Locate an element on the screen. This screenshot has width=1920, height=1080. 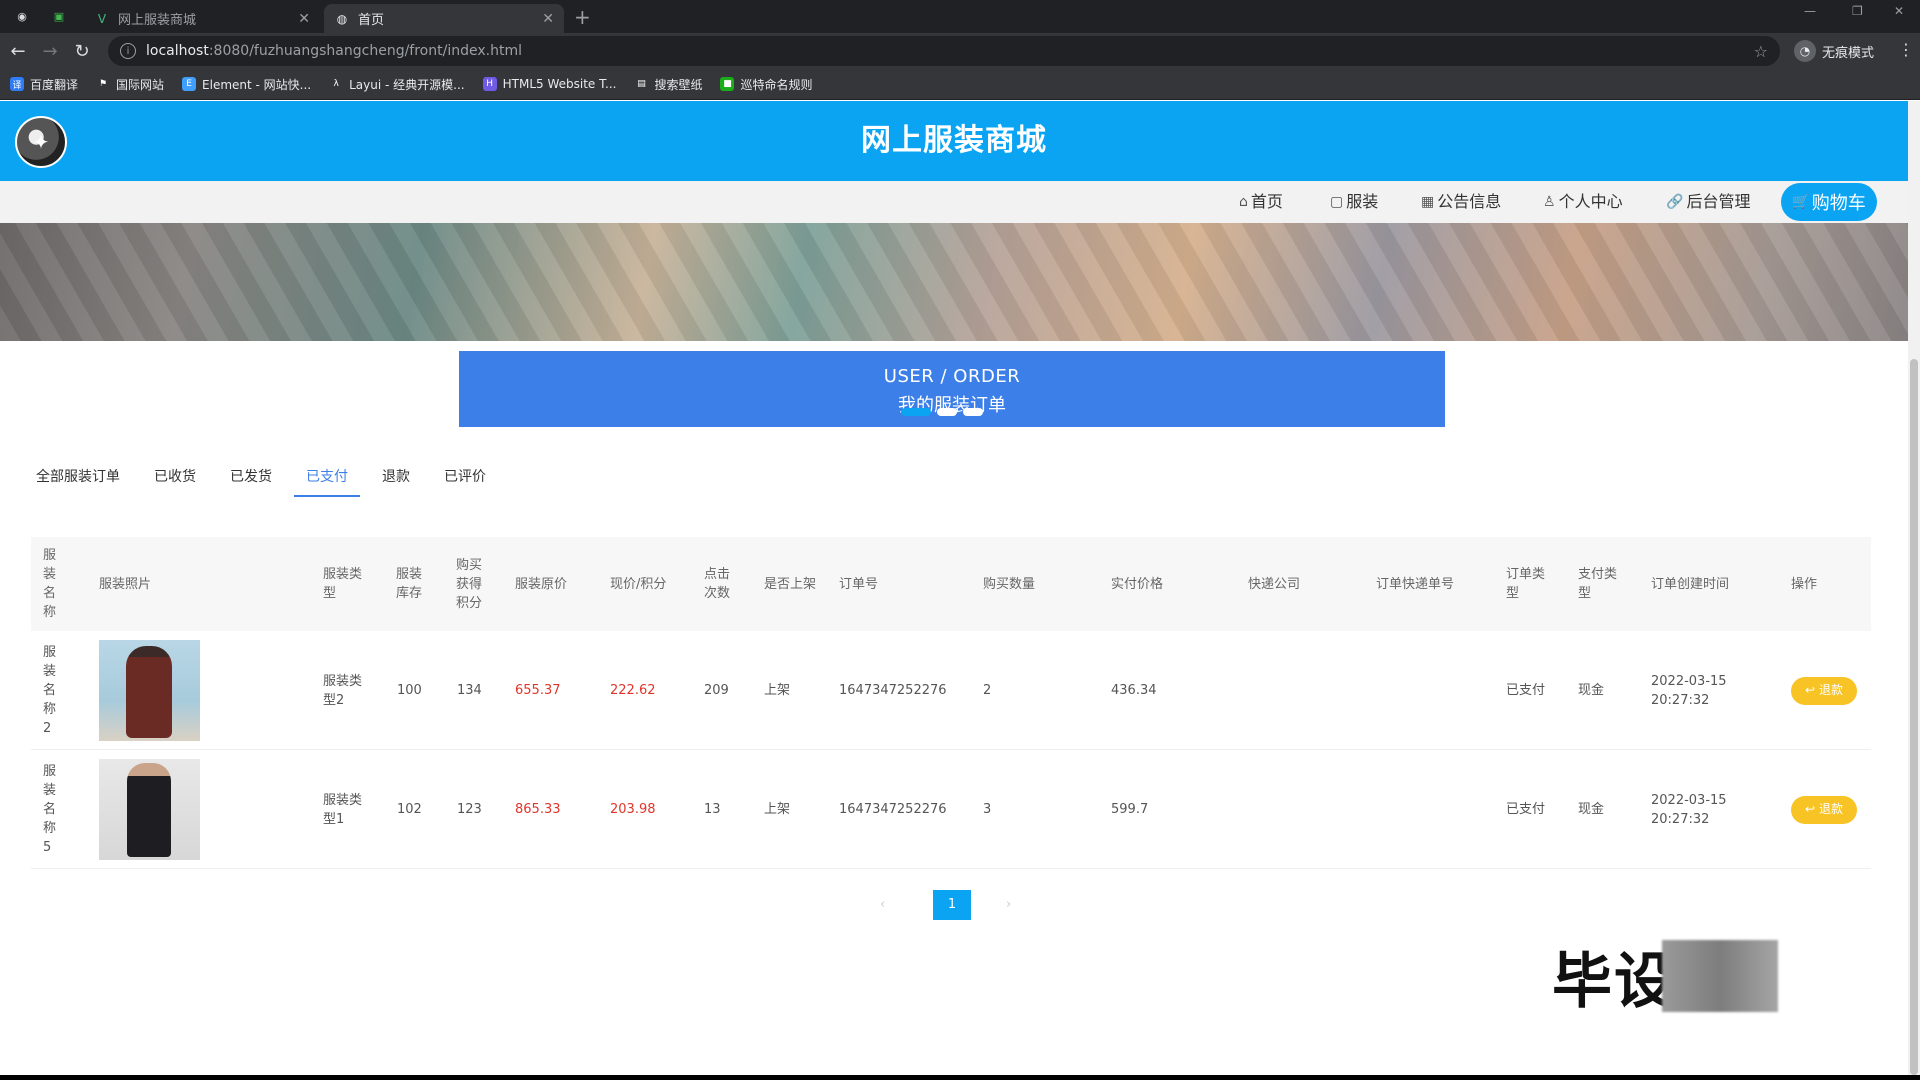
page-scrollbar is located at coordinates (1914, 588).